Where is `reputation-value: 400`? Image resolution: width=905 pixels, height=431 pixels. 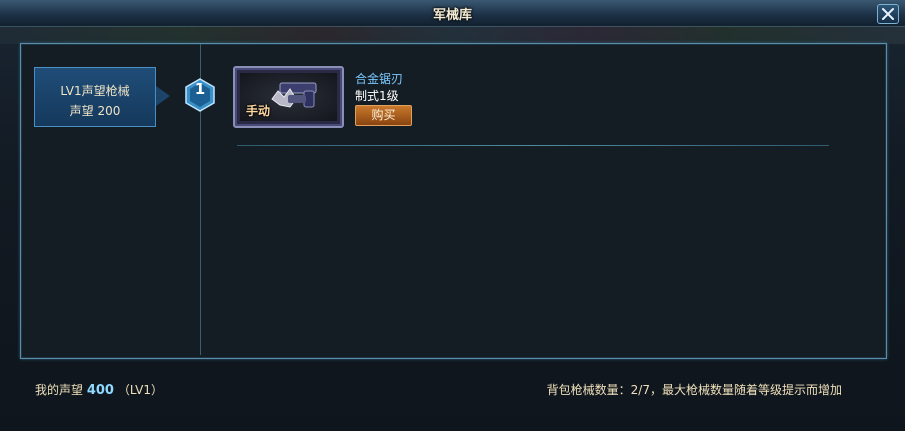
reputation-value: 400 is located at coordinates (100, 390).